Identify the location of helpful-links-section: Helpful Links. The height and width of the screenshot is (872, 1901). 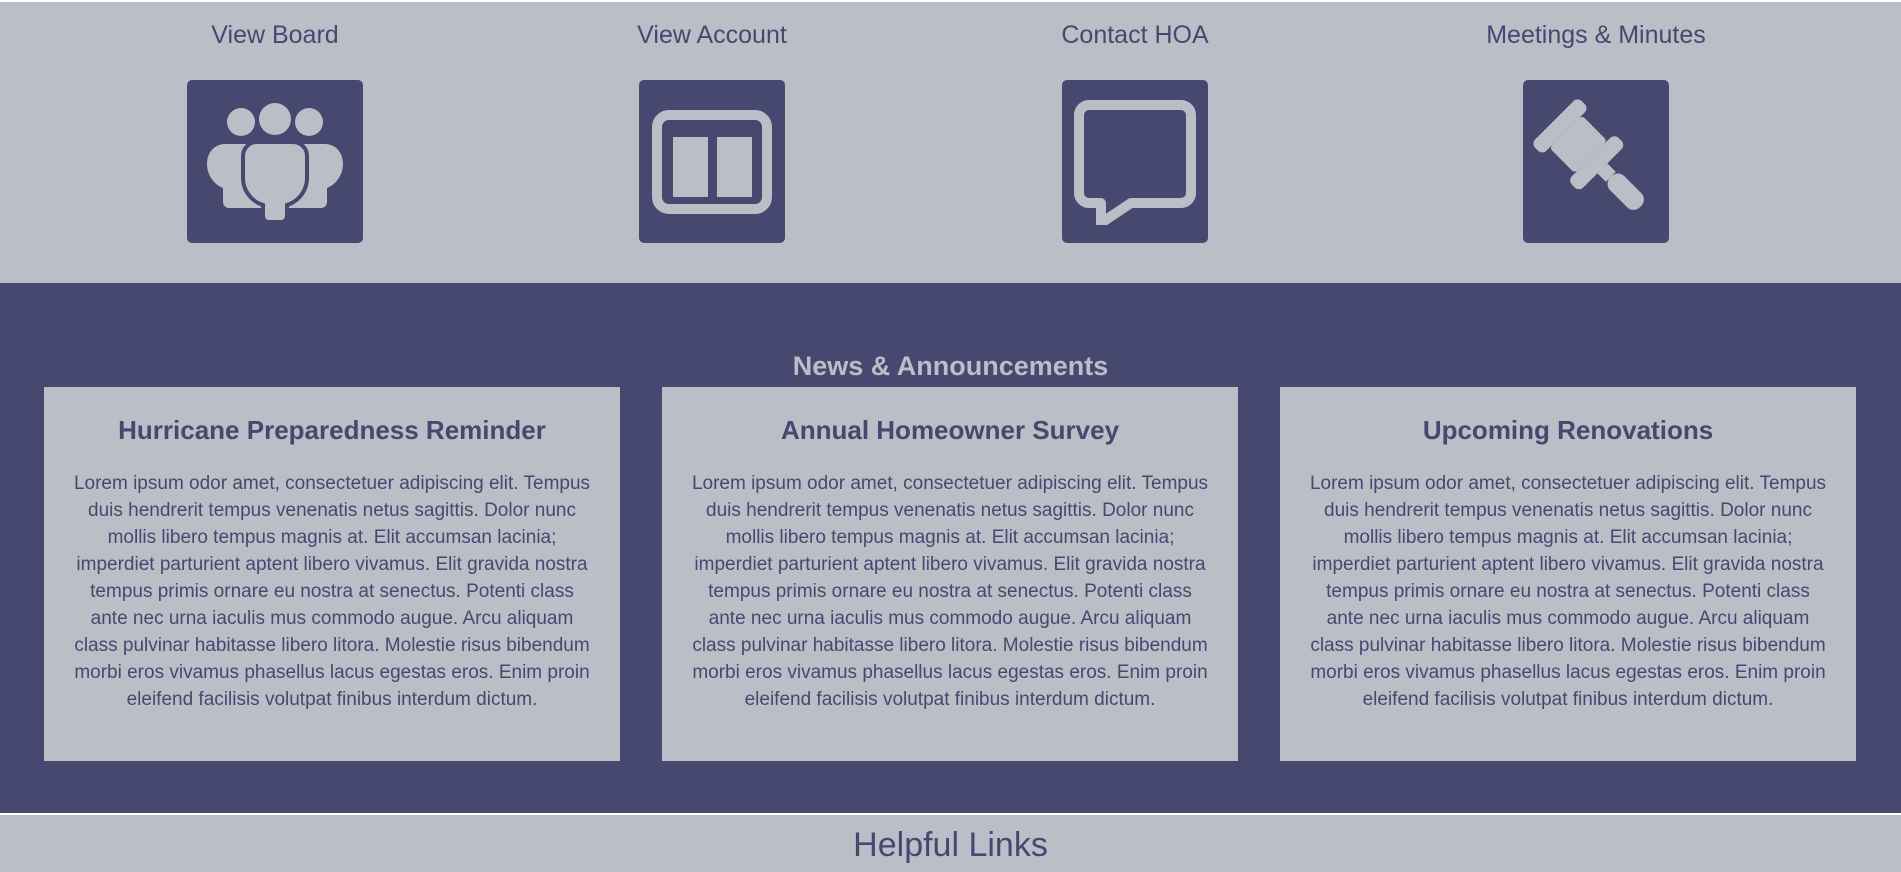
(950, 842).